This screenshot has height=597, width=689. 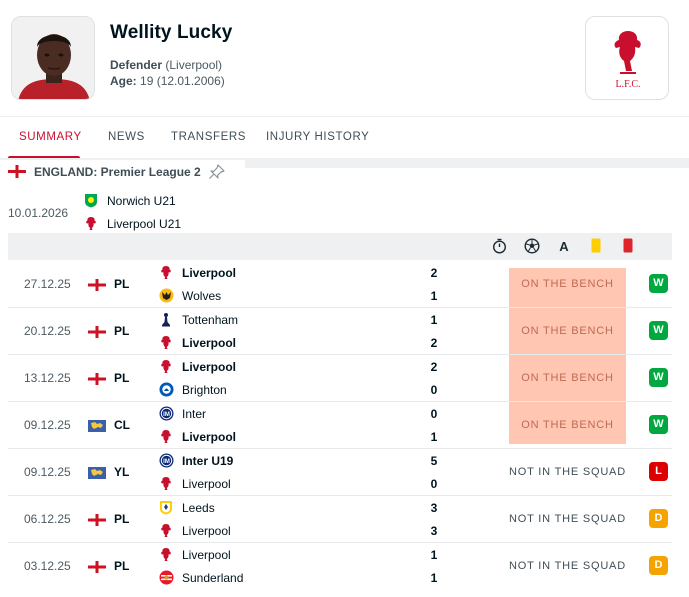 What do you see at coordinates (596, 245) in the screenshot?
I see `yellow-card-icon` at bounding box center [596, 245].